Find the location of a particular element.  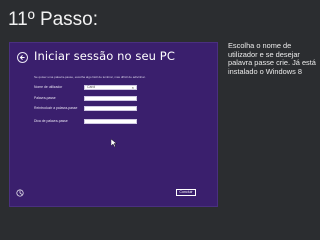

password-hint-row: Dica de palavra-passe is located at coordinates (89, 122).